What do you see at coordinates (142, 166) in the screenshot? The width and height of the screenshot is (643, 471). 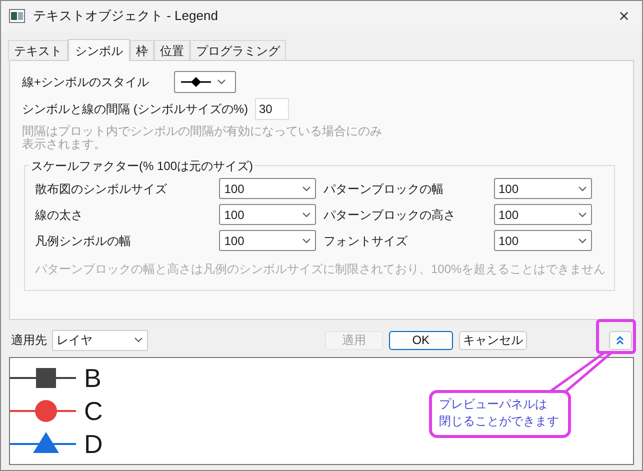 I see `group-title: スケールファクター(% 100は元のサイズ)` at bounding box center [142, 166].